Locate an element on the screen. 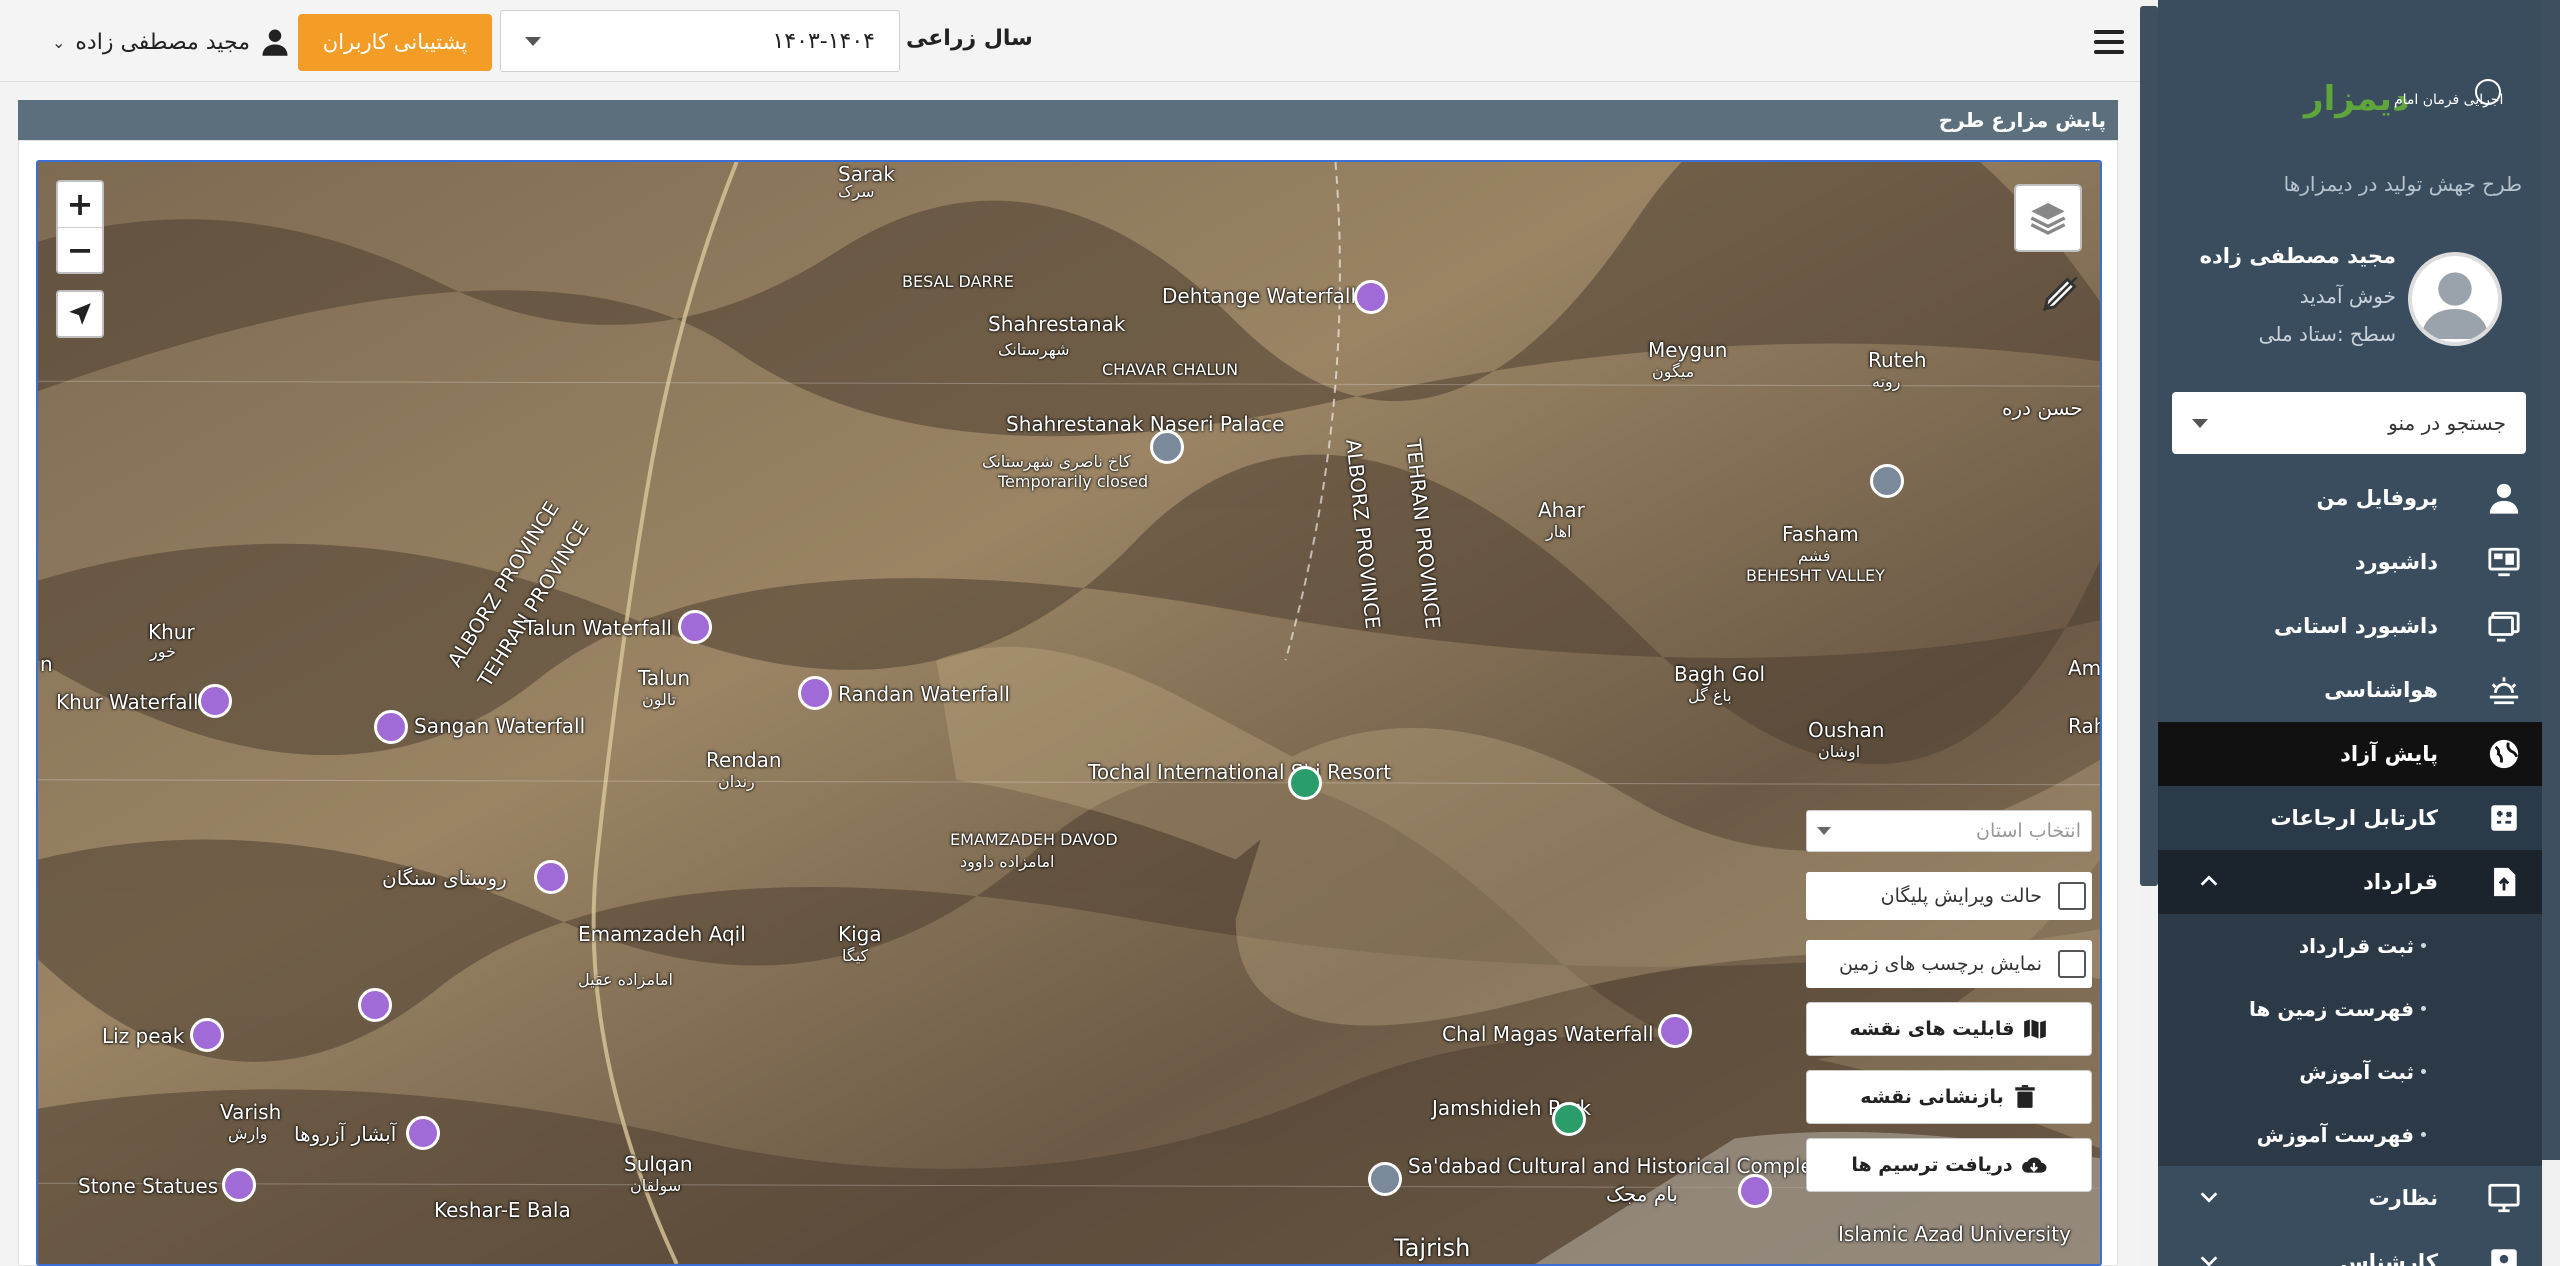 The image size is (2560, 1266). map-place-label: خور is located at coordinates (163, 651).